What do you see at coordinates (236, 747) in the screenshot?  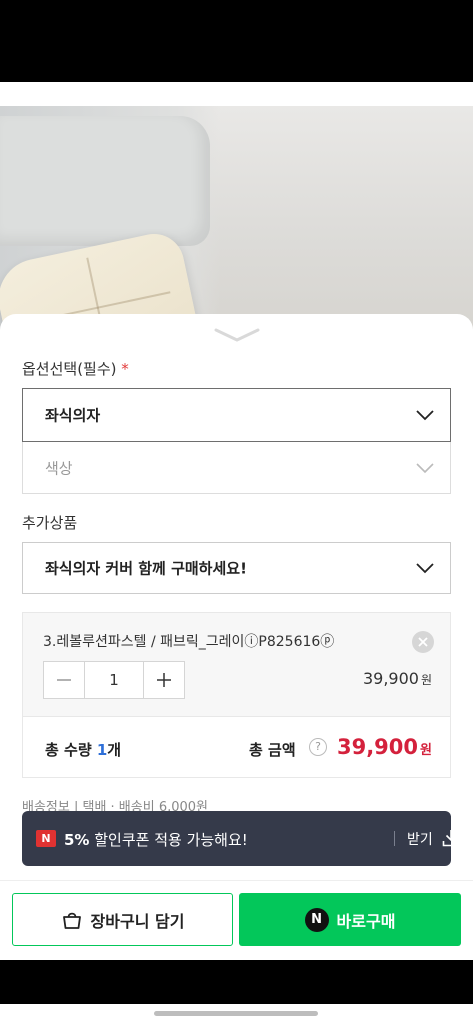 I see `total-summary: 총 수량 1개 총 금액 ? 39,900 원` at bounding box center [236, 747].